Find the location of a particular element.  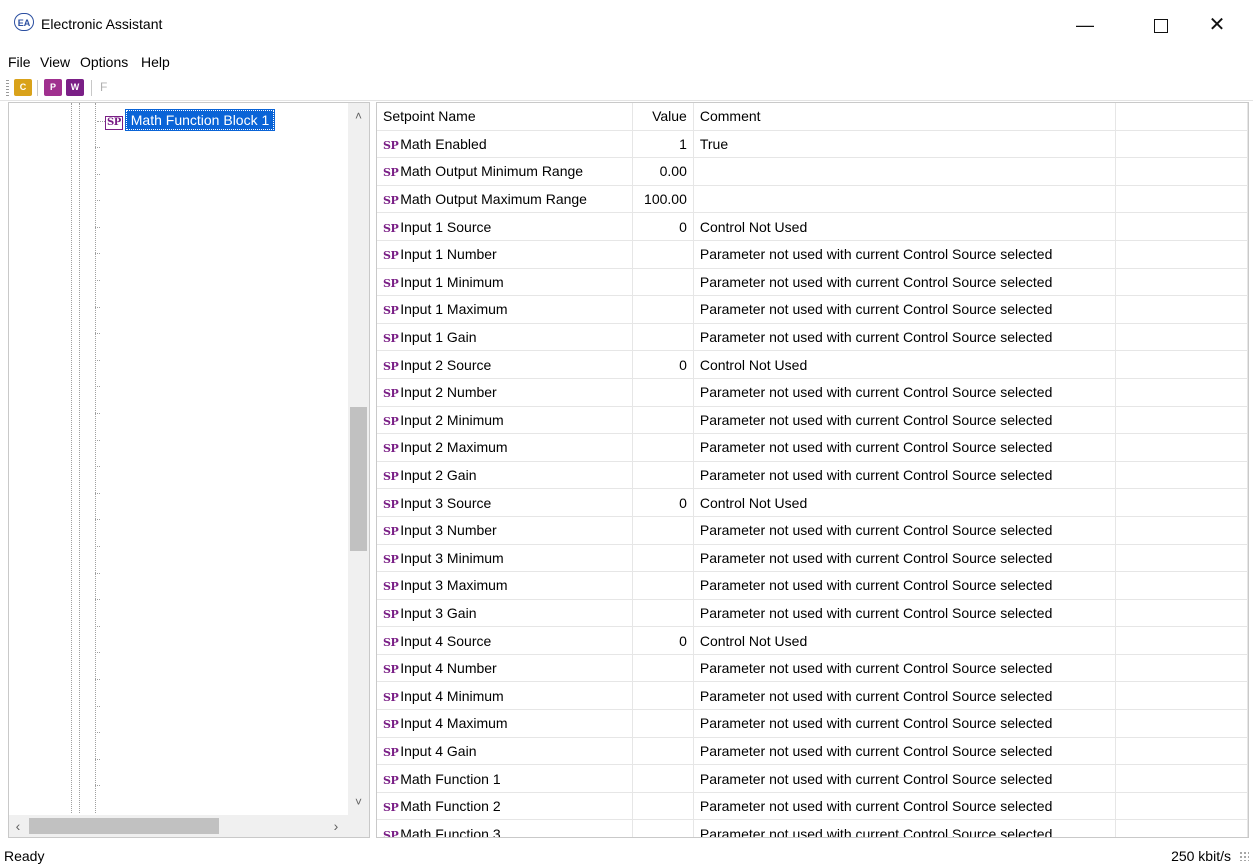

setpoint-name-cell: SP Math Function 3 is located at coordinates (505, 828).